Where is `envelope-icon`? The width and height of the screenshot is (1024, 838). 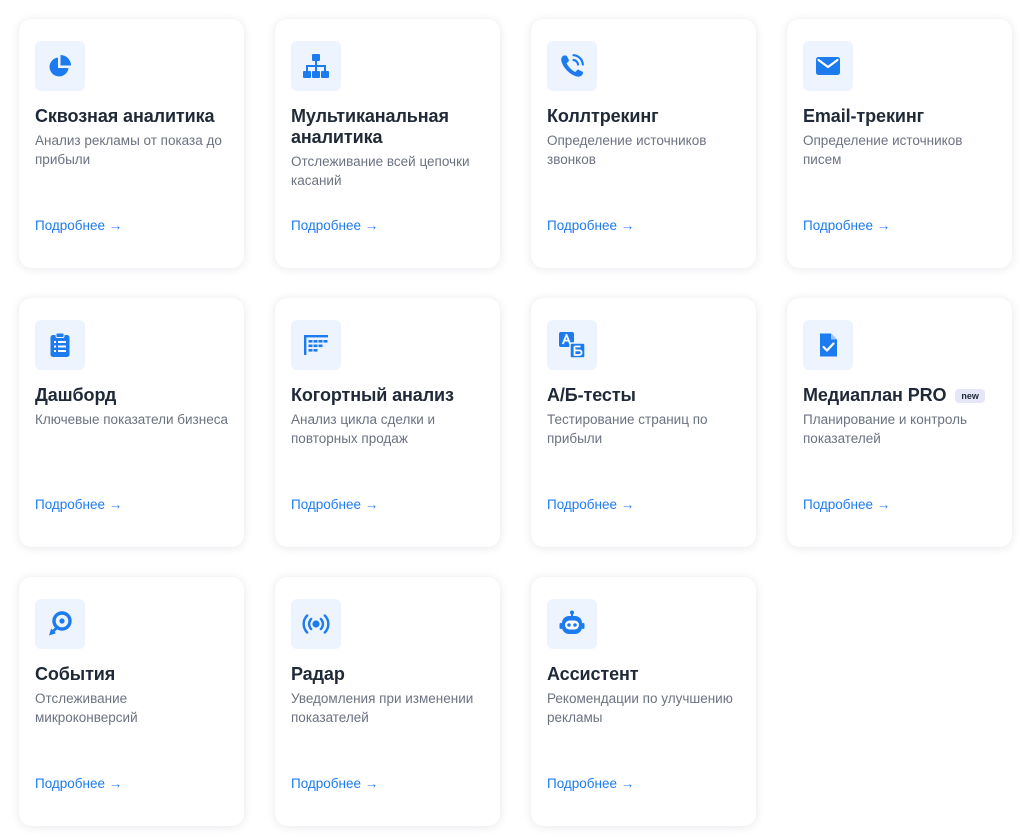 envelope-icon is located at coordinates (828, 66).